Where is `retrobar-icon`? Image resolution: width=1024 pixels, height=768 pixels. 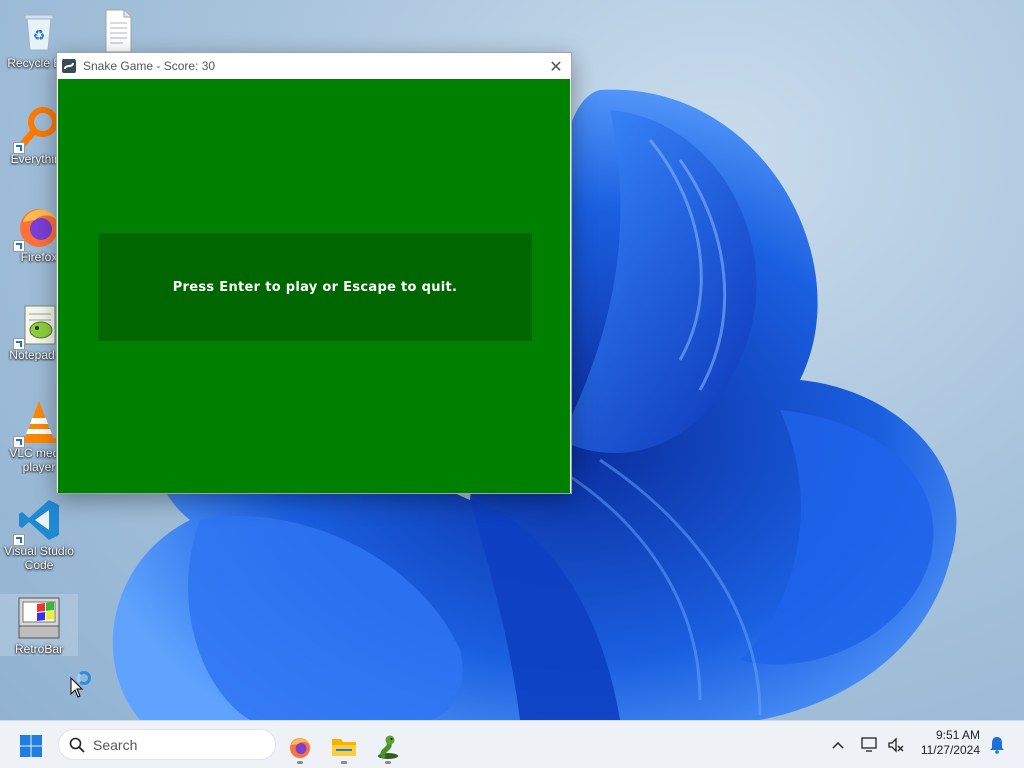 retrobar-icon is located at coordinates (39, 618).